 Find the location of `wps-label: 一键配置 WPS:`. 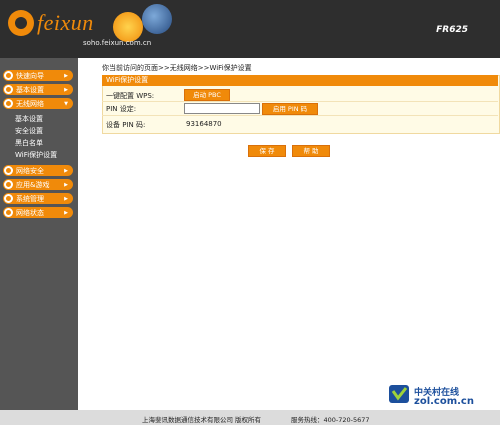

wps-label: 一键配置 WPS: is located at coordinates (130, 96).